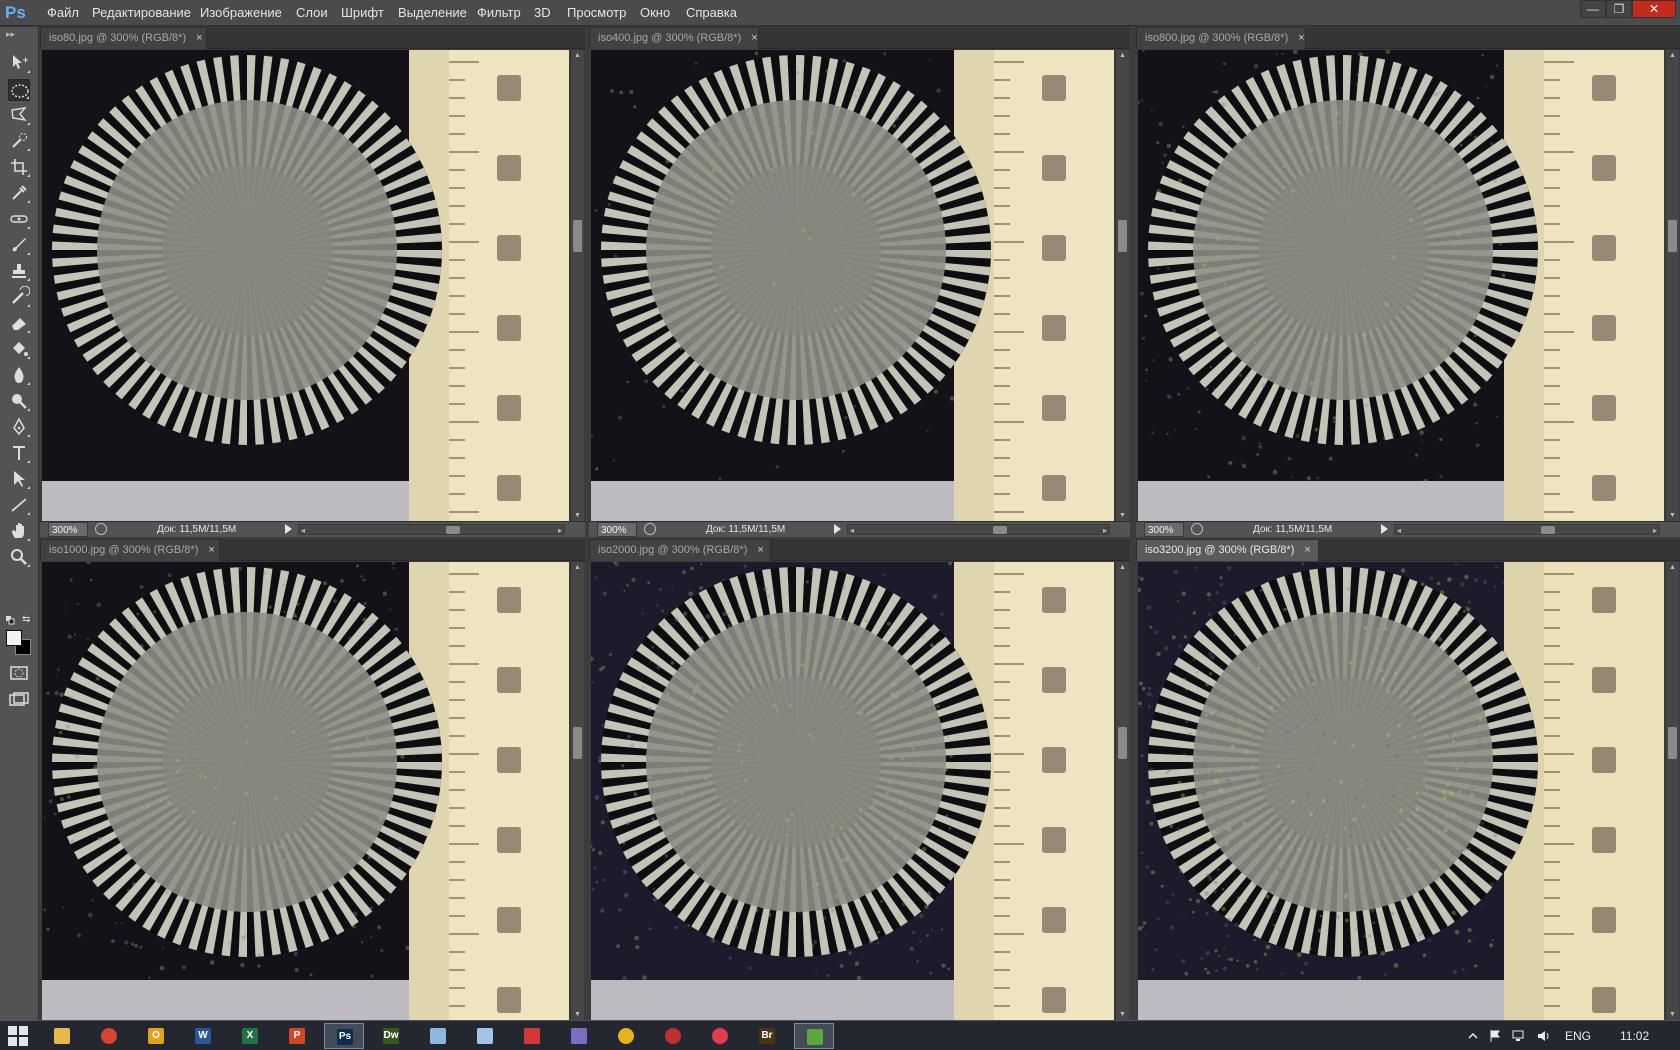 The height and width of the screenshot is (1050, 1680). I want to click on restore-button: ❐, so click(1619, 9).